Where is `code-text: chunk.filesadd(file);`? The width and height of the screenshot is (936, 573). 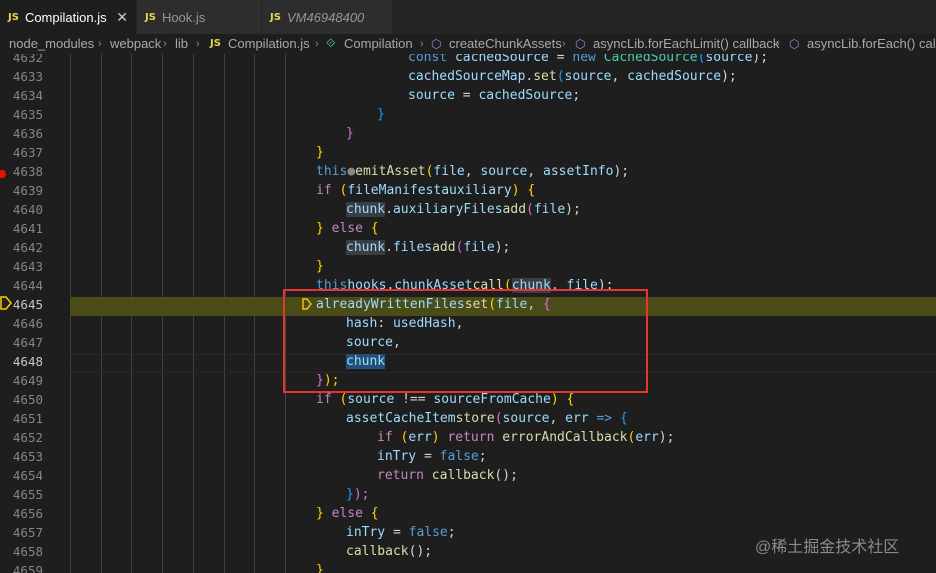 code-text: chunk.filesadd(file); is located at coordinates (428, 247).